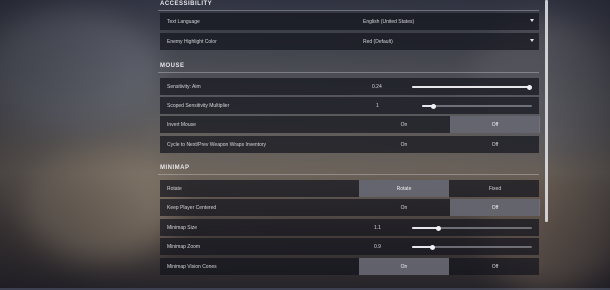  What do you see at coordinates (350, 207) in the screenshot?
I see `setting-keep-player-centered: Keep Player Centered On Off` at bounding box center [350, 207].